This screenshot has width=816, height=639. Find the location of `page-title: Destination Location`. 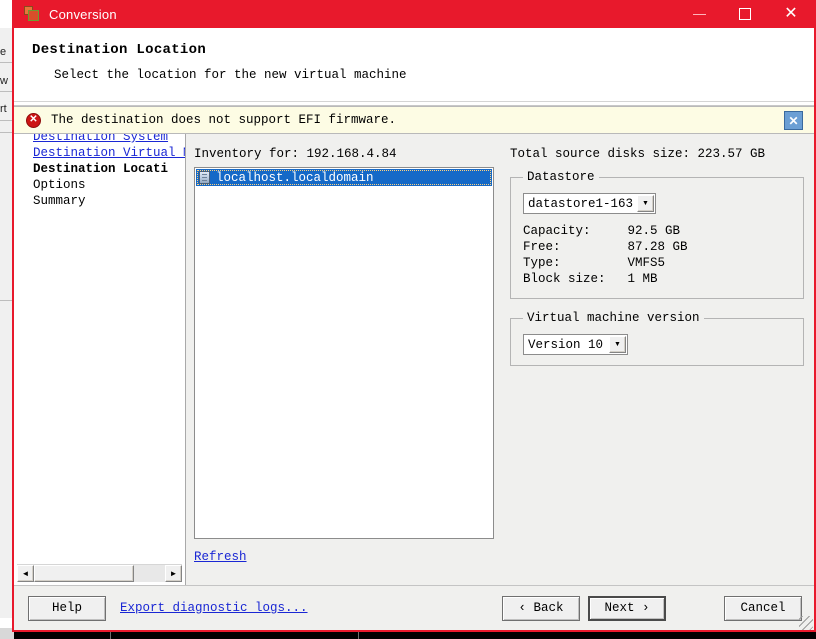

page-title: Destination Location is located at coordinates (119, 50).